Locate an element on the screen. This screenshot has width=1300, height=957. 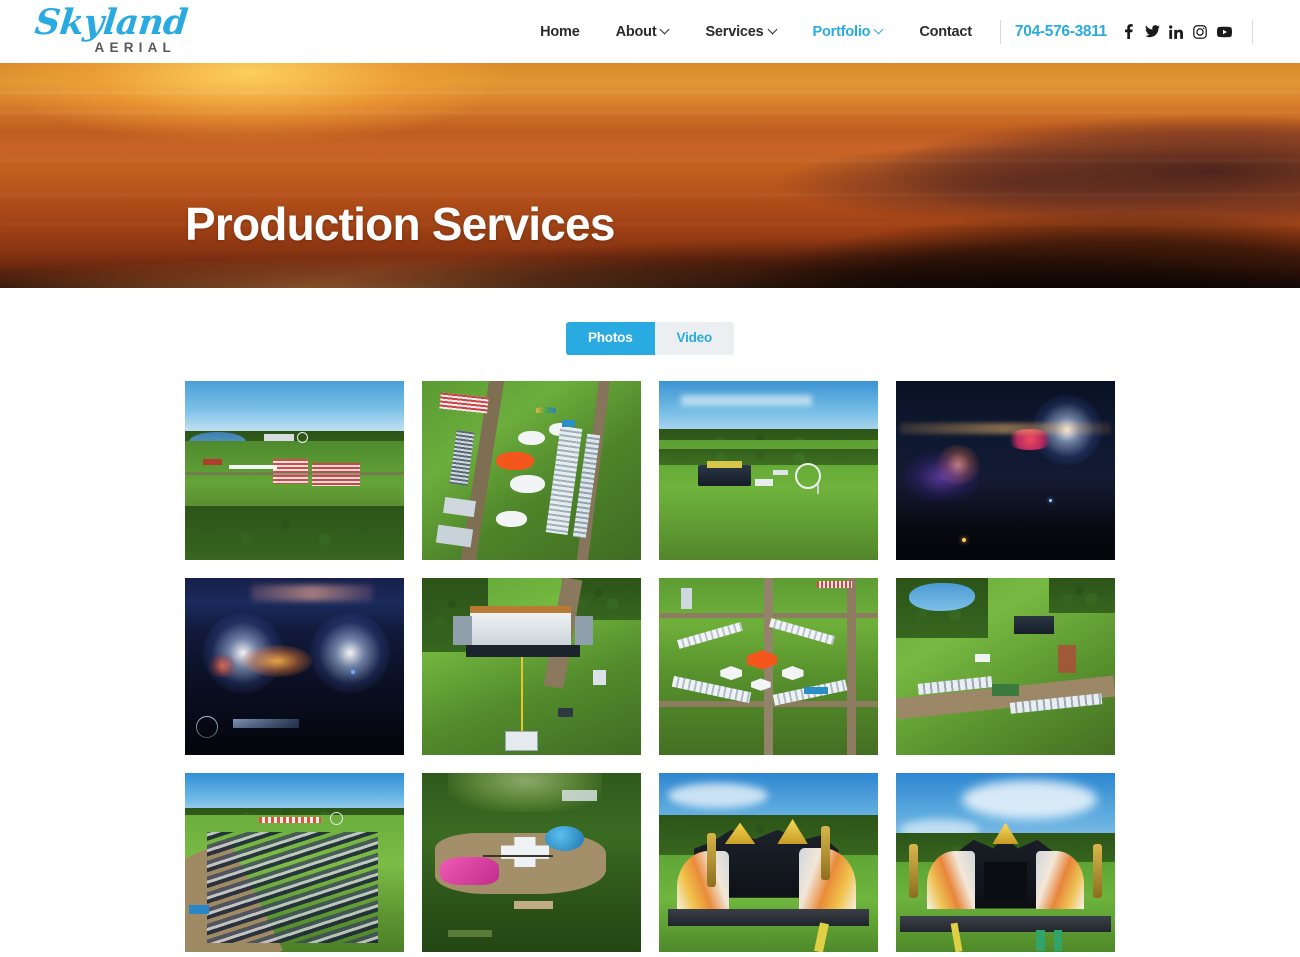
nav-item-home-label: Home is located at coordinates (560, 31).